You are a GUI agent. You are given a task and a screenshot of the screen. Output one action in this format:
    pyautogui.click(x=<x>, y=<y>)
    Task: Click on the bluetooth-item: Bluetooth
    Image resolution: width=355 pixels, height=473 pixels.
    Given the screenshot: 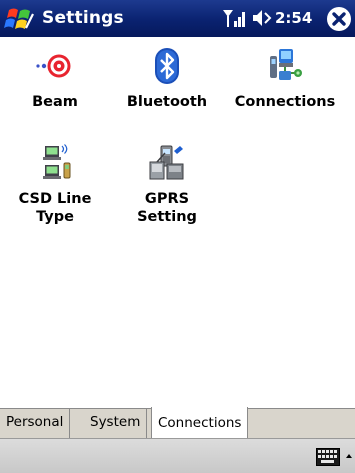 What is the action you would take?
    pyautogui.click(x=167, y=78)
    